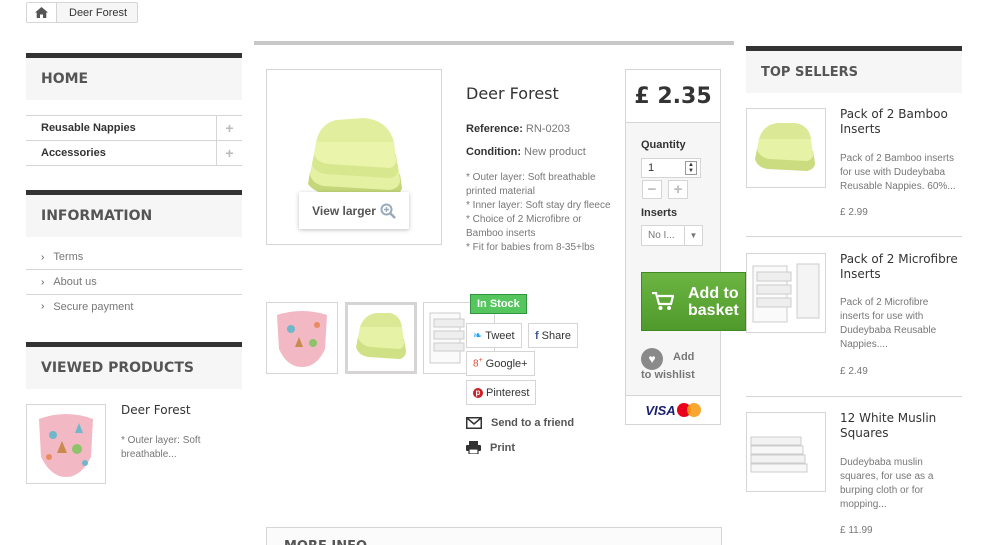 This screenshot has width=1000, height=545. I want to click on tweet-button: ❧ Tweet, so click(494, 335).